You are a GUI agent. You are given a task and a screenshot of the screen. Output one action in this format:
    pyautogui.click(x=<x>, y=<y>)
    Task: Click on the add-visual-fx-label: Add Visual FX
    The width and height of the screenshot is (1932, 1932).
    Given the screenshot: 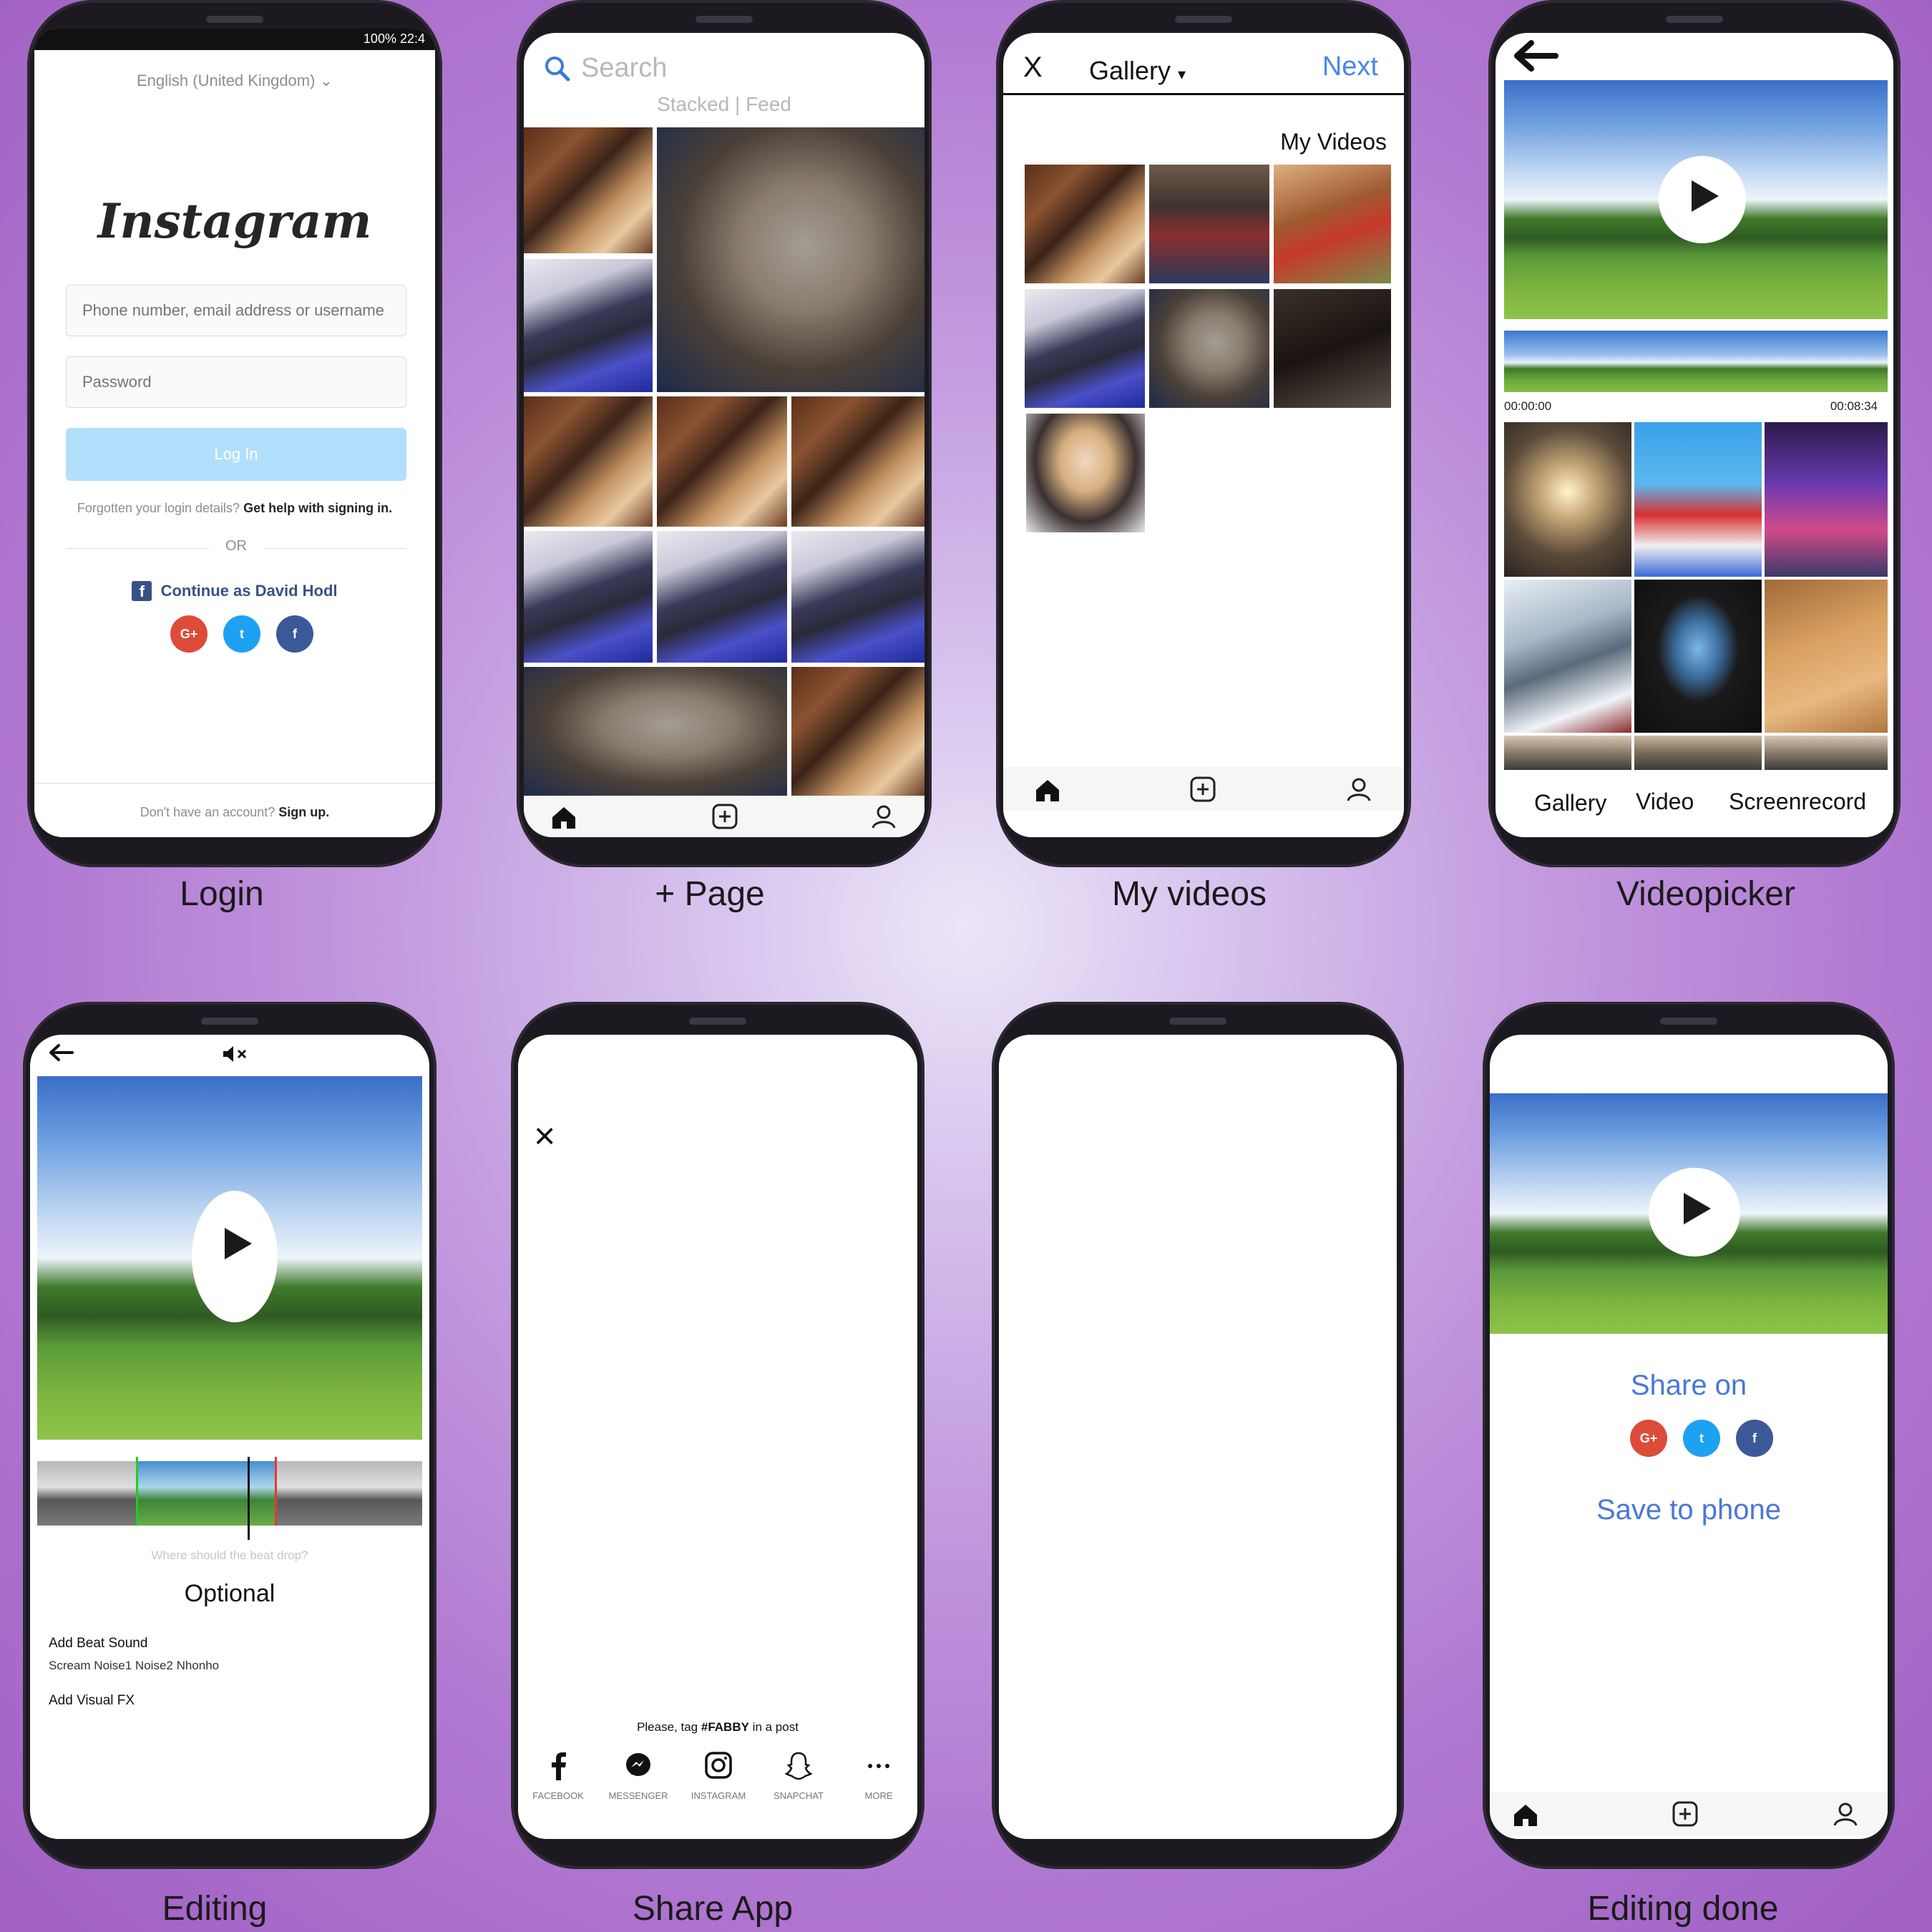 What is the action you would take?
    pyautogui.click(x=92, y=1701)
    